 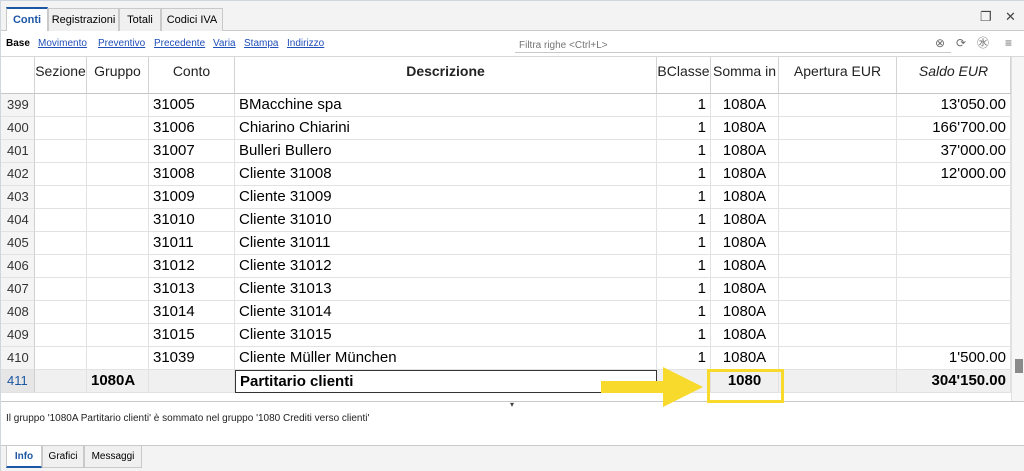 What do you see at coordinates (192, 151) in the screenshot?
I see `cell-conto: 31007` at bounding box center [192, 151].